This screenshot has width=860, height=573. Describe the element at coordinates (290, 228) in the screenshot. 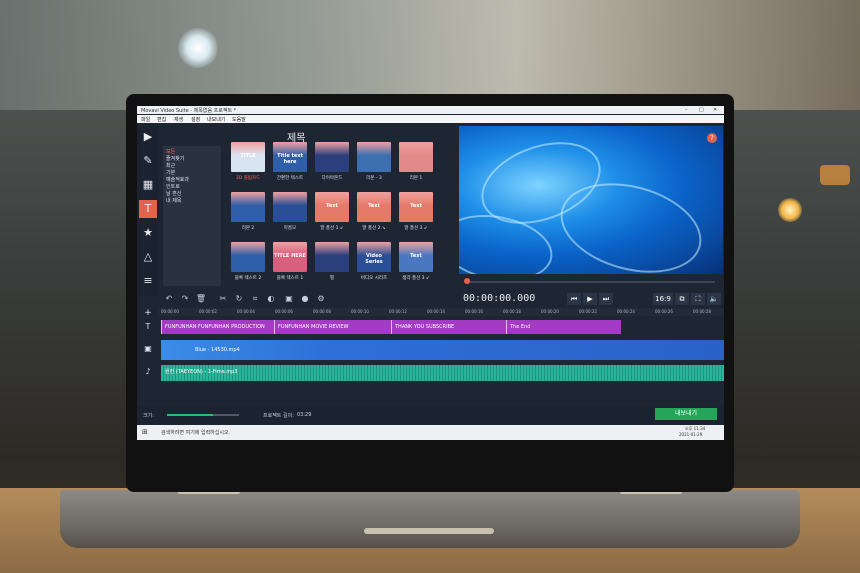

I see `tile-label: 마름모` at that location.